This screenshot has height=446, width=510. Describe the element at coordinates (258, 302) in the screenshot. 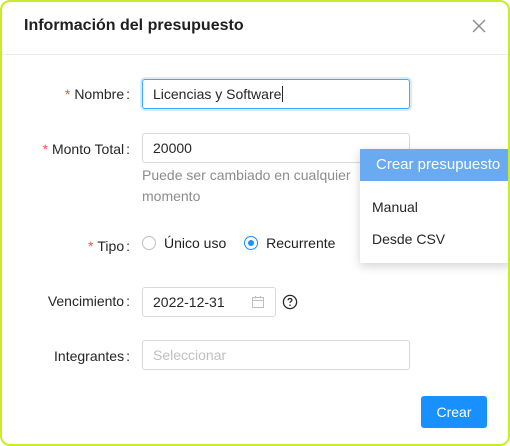

I see `calendar-icon` at that location.